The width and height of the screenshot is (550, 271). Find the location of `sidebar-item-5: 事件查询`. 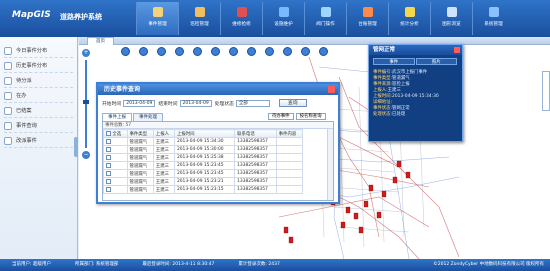

sidebar-item-5: 事件查询 is located at coordinates (38, 126).